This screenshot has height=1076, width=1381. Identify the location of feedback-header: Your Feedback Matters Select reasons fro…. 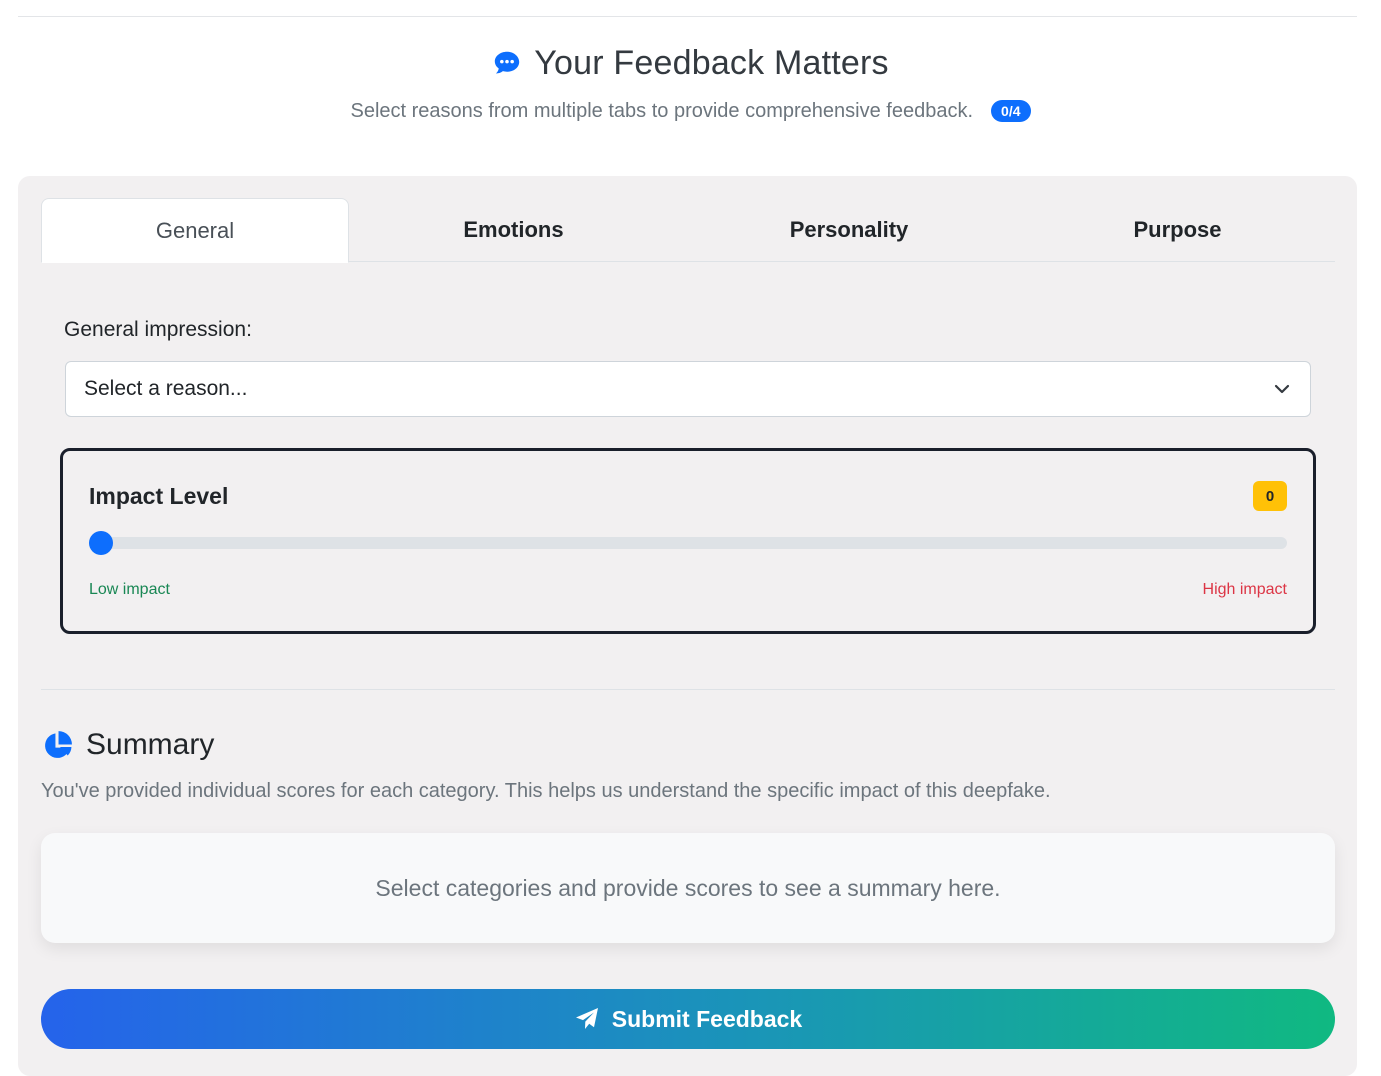
(690, 82).